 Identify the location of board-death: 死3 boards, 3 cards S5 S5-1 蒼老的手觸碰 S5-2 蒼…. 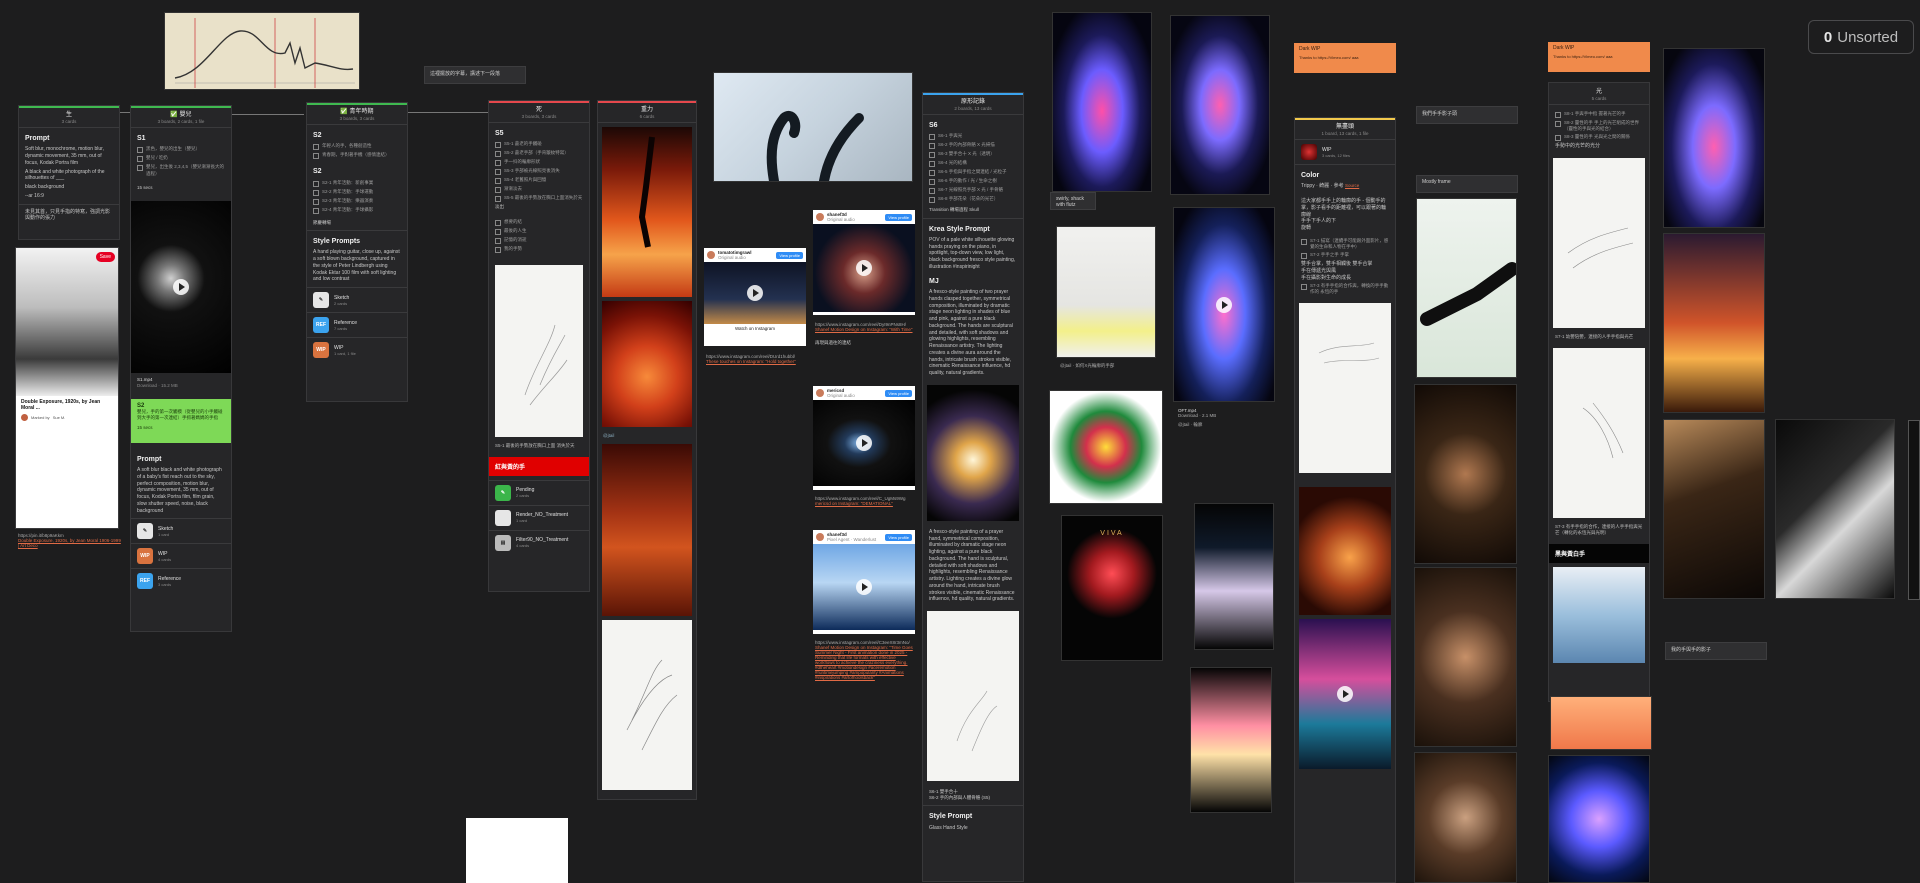
(539, 346).